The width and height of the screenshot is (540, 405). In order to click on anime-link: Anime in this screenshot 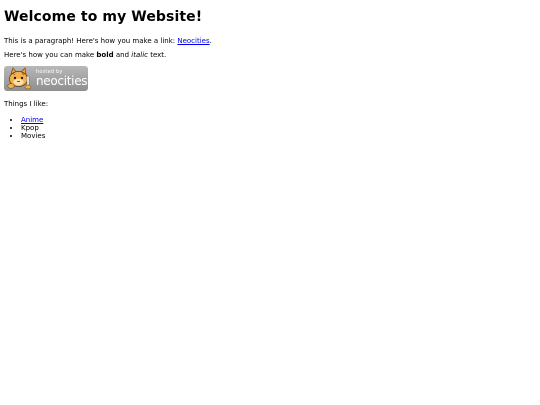, I will do `click(32, 120)`.